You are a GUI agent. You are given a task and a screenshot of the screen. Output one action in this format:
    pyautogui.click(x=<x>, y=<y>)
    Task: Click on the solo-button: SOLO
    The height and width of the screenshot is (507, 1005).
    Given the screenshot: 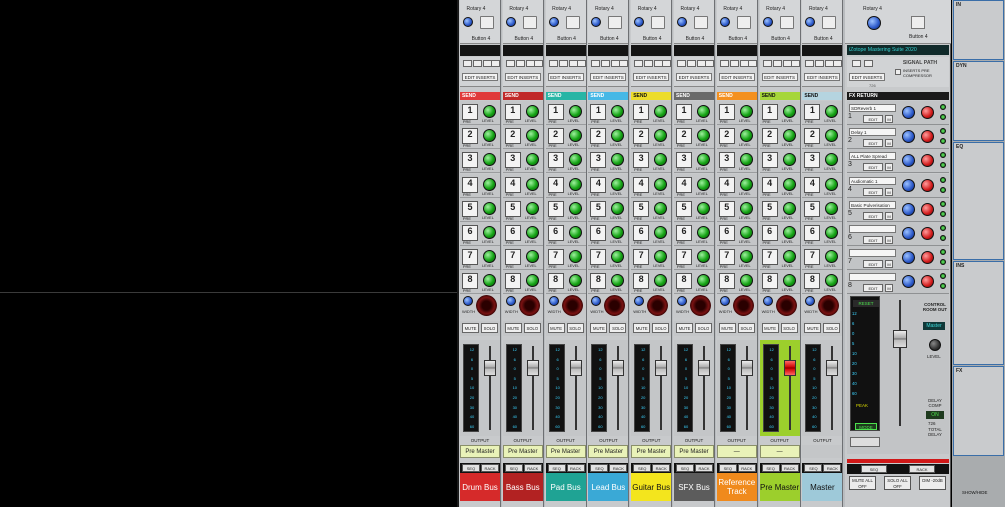 What is the action you would take?
    pyautogui.click(x=489, y=328)
    